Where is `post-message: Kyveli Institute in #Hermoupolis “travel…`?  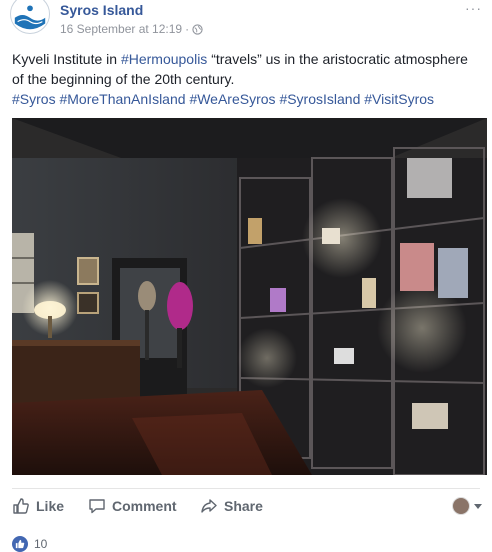
post-message: Kyveli Institute in #Hermoupolis “travel… is located at coordinates (247, 79).